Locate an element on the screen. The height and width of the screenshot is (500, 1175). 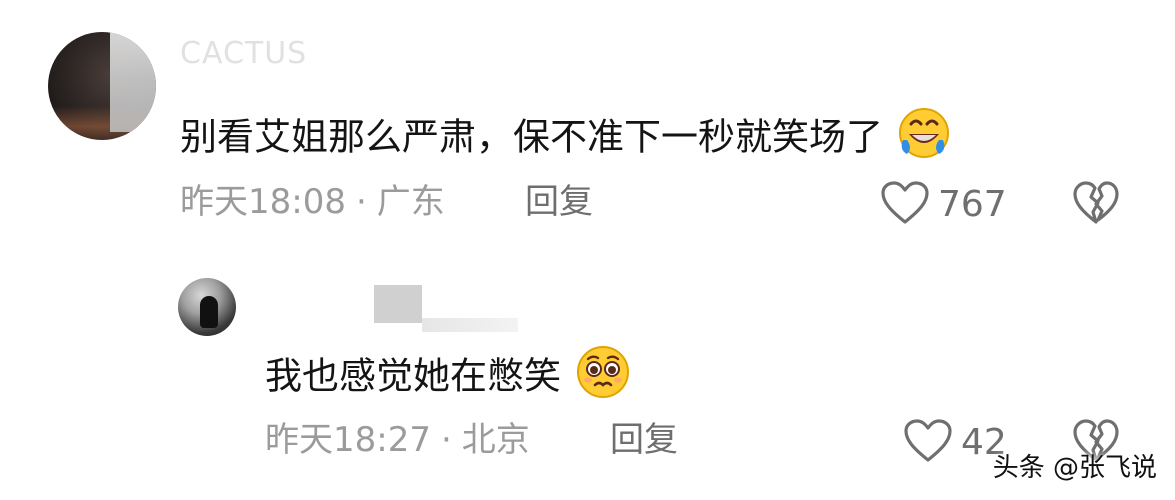
dislike-button is located at coordinates (1096, 205).